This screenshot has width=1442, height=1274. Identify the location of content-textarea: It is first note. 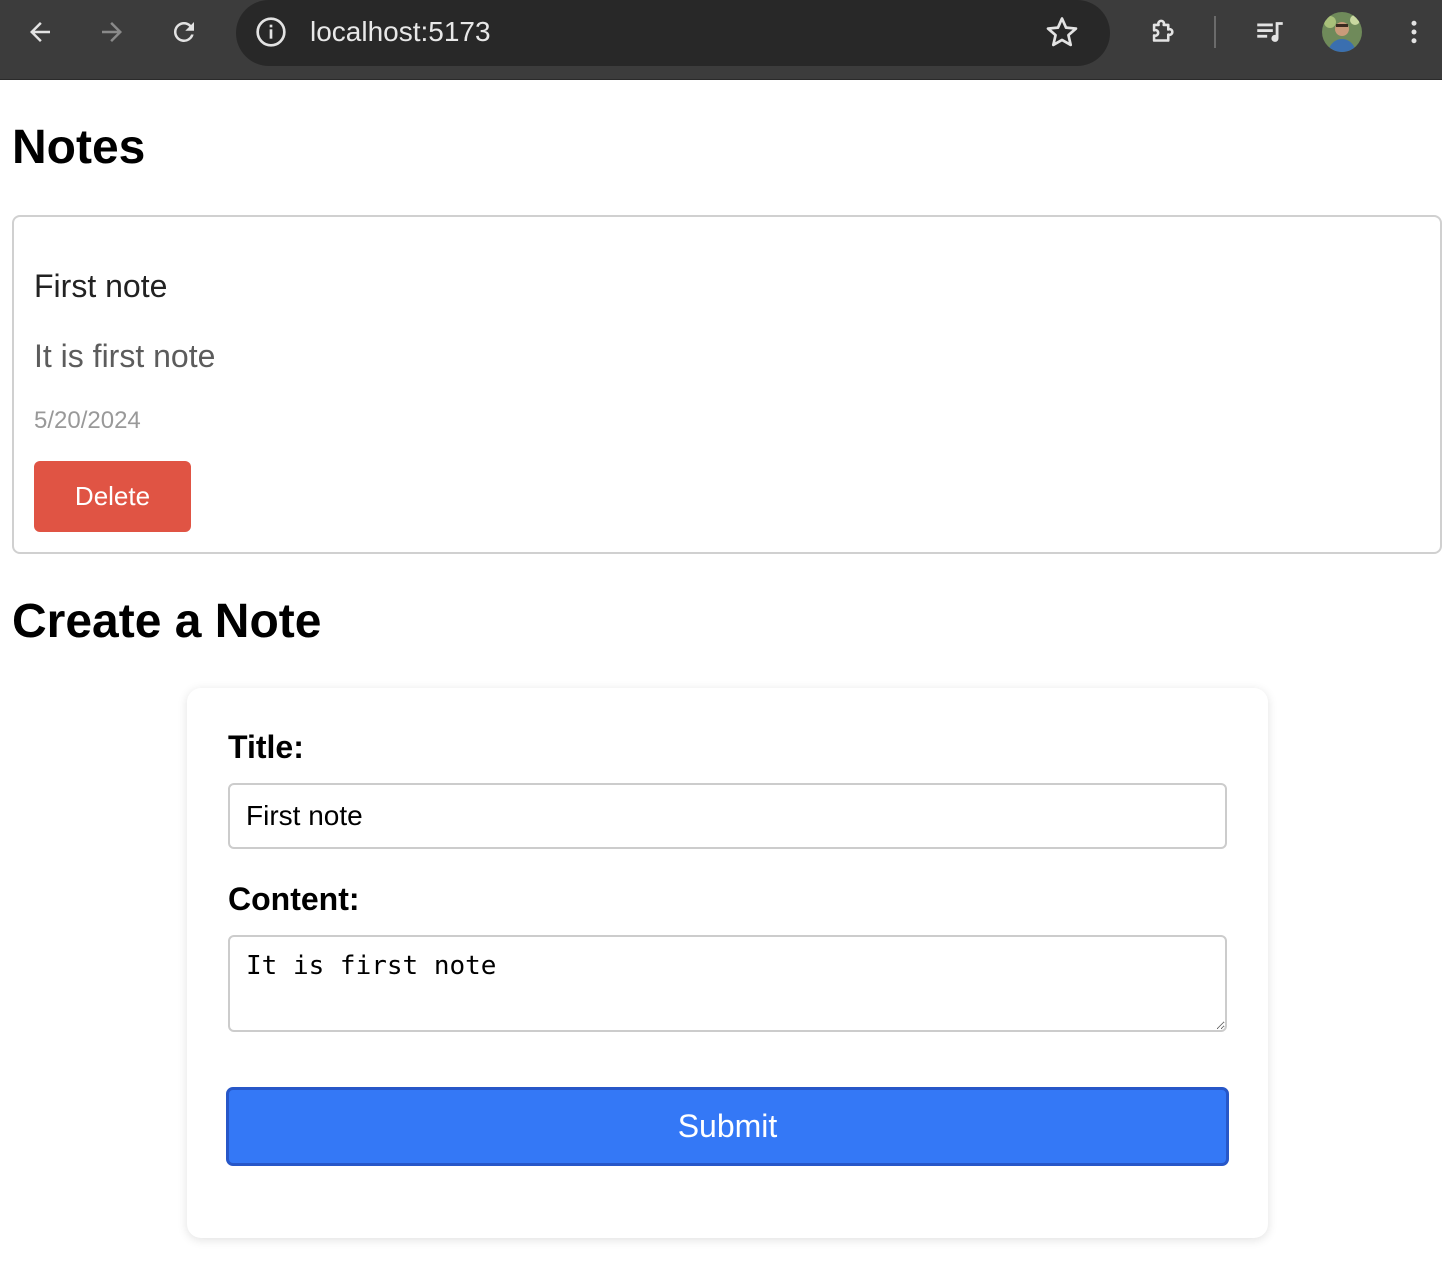
(727, 983).